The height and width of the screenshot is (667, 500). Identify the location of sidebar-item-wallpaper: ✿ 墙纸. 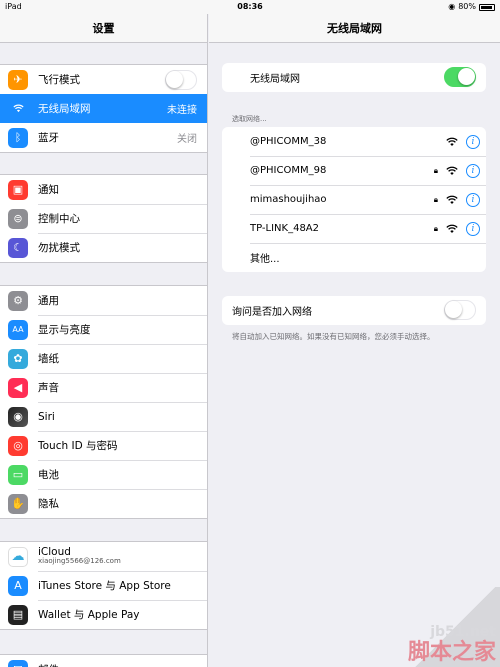
(103, 358).